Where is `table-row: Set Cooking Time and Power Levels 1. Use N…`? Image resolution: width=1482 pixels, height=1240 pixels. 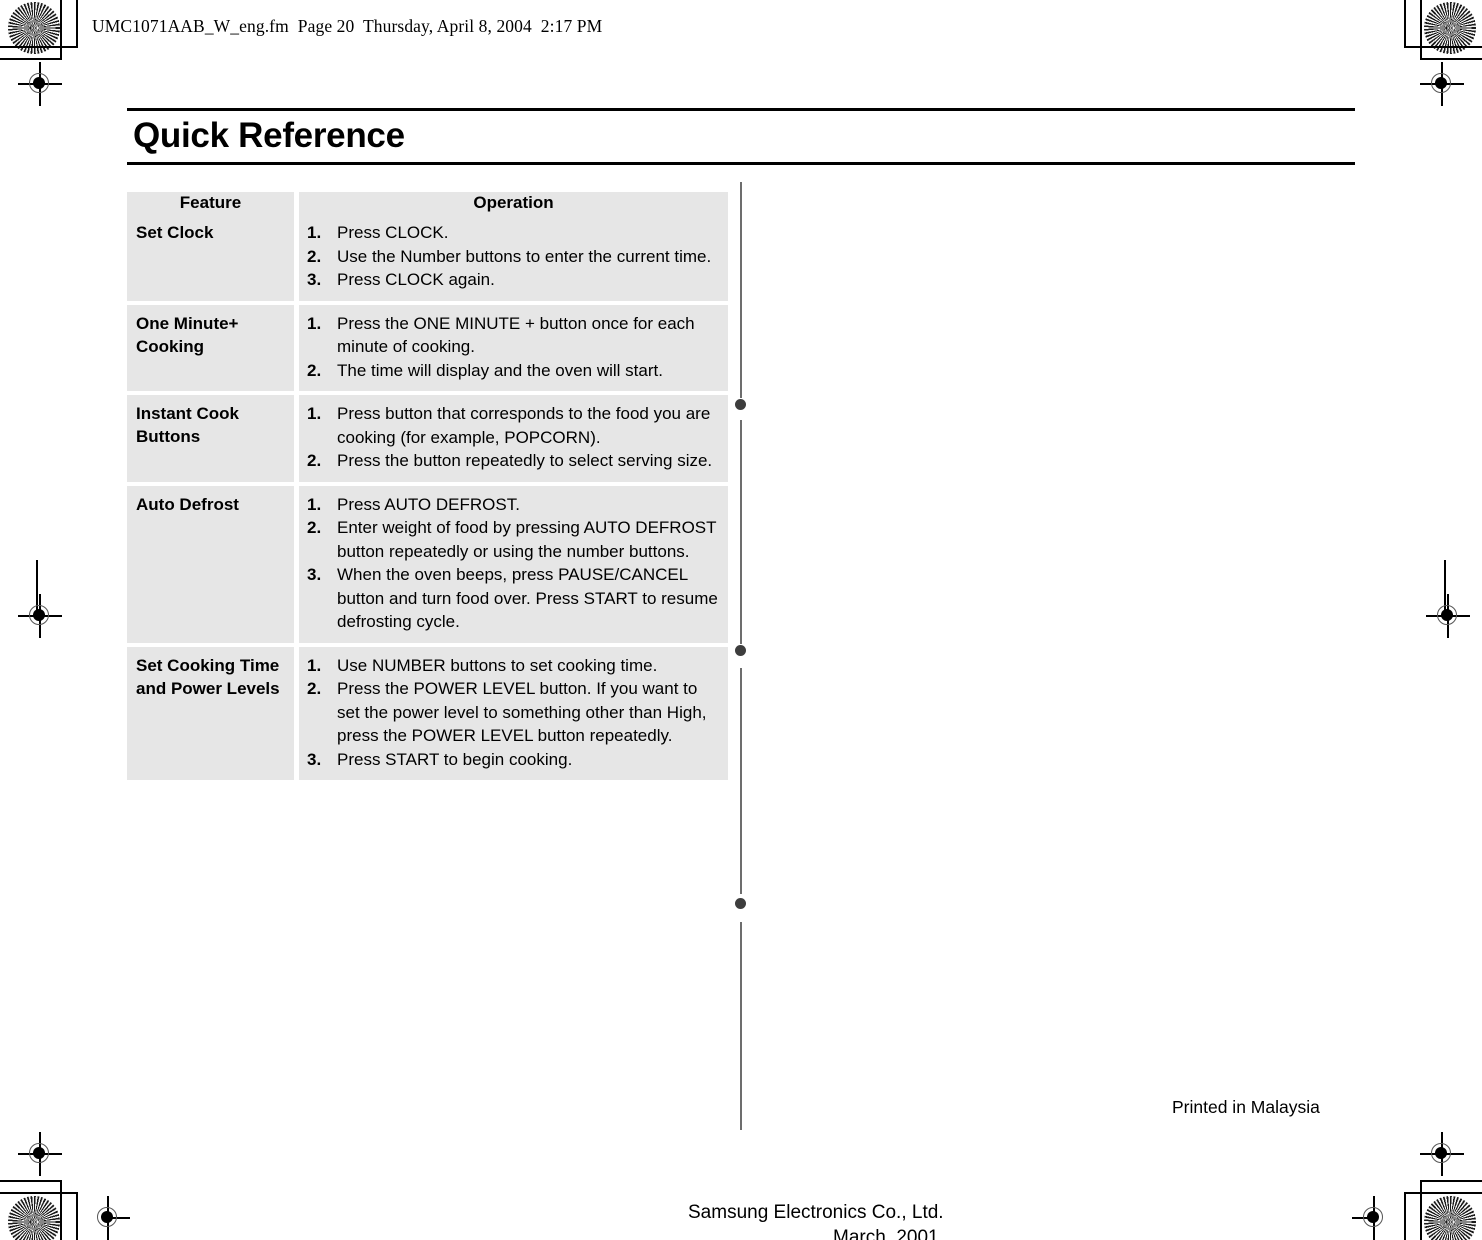
table-row: Set Cooking Time and Power Levels 1. Use N… is located at coordinates (427, 713).